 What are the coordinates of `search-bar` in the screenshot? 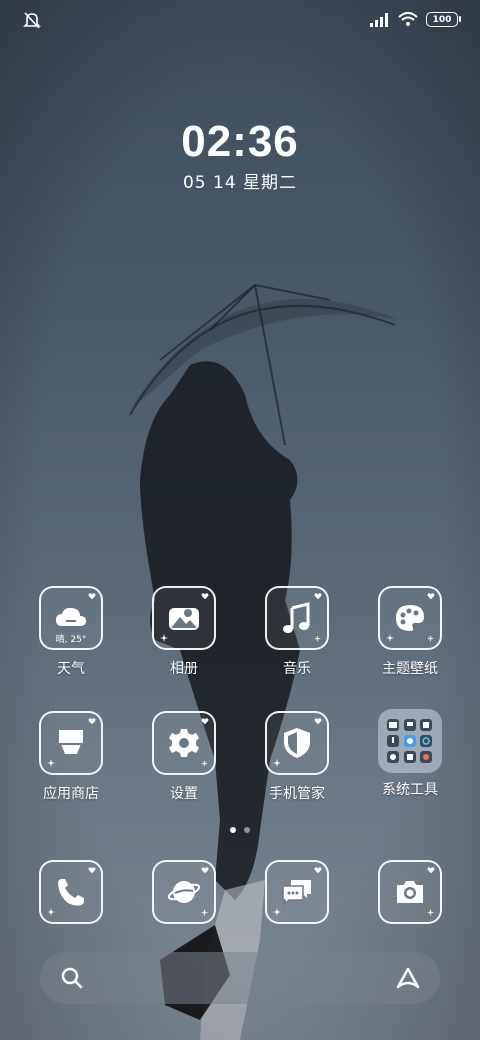 It's located at (240, 978).